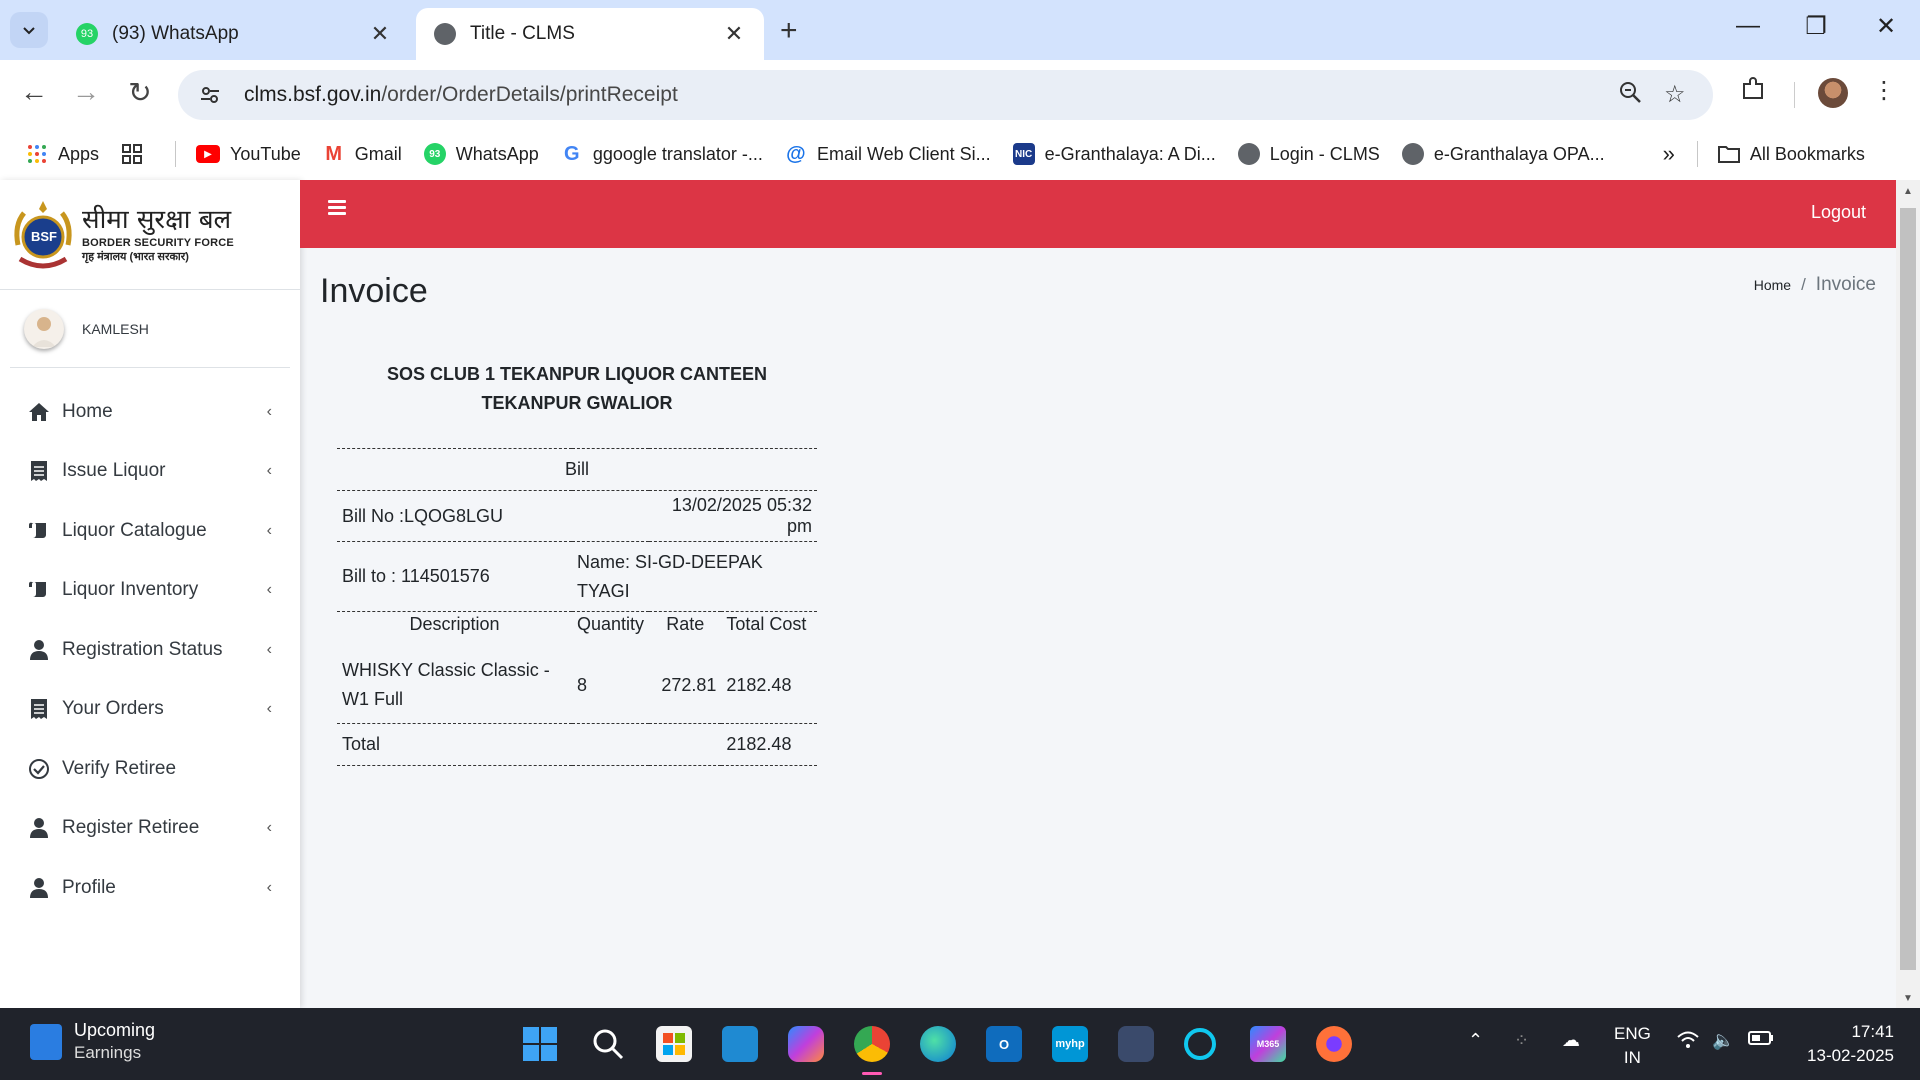 Image resolution: width=1920 pixels, height=1080 pixels. What do you see at coordinates (37, 154) in the screenshot?
I see `apps-grid-icon` at bounding box center [37, 154].